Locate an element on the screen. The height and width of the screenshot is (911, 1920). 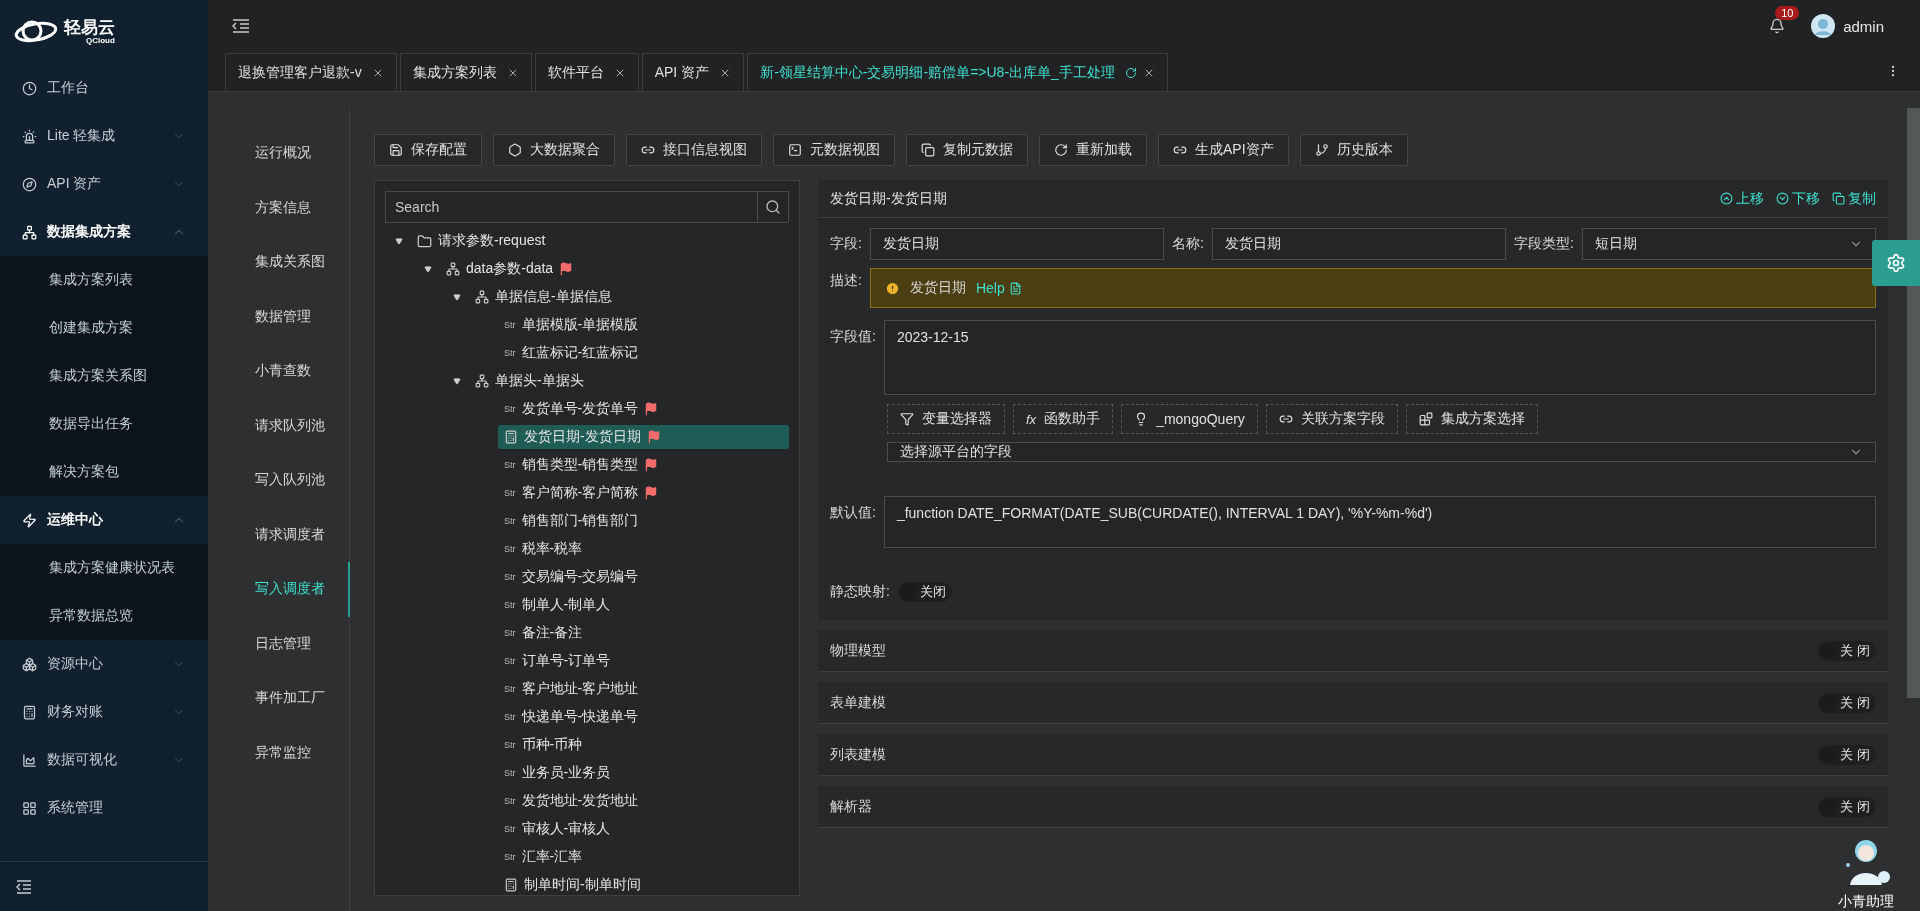
menu-item: 运维中心 is located at coordinates (104, 520).